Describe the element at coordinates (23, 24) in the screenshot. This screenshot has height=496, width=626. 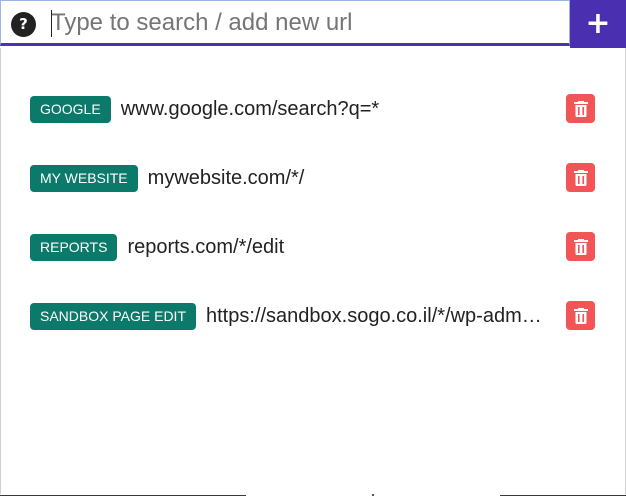
I see `question-circle-icon: ?` at that location.